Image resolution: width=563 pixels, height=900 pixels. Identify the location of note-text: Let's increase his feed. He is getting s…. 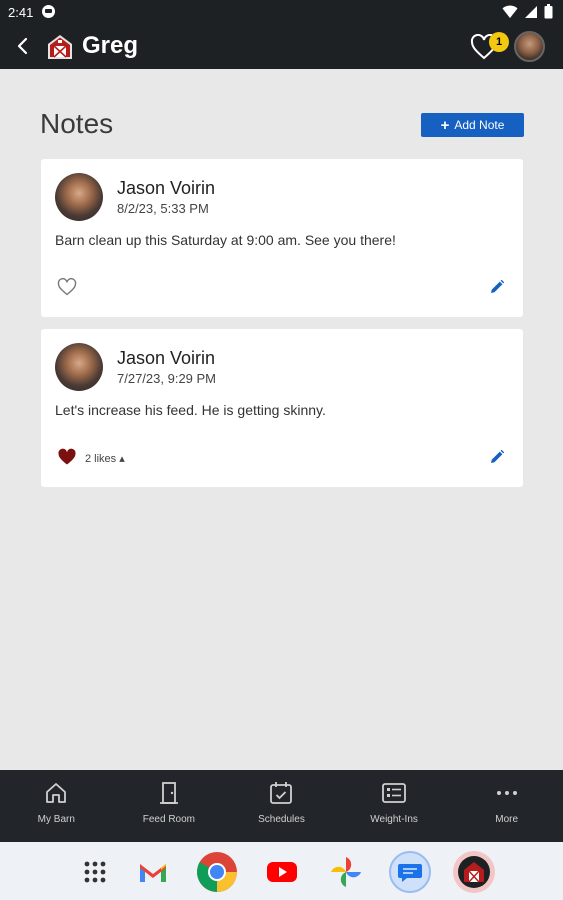
(190, 410).